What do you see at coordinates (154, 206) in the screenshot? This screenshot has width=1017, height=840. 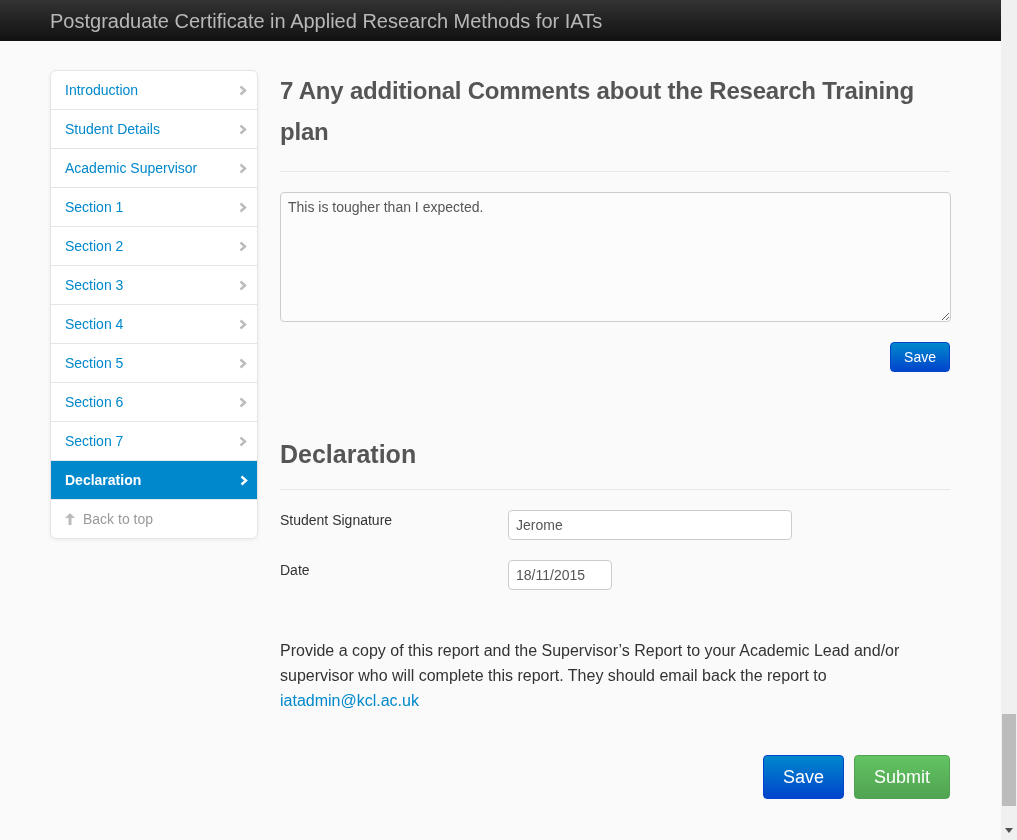 I see `sidebar-item: Section 1` at bounding box center [154, 206].